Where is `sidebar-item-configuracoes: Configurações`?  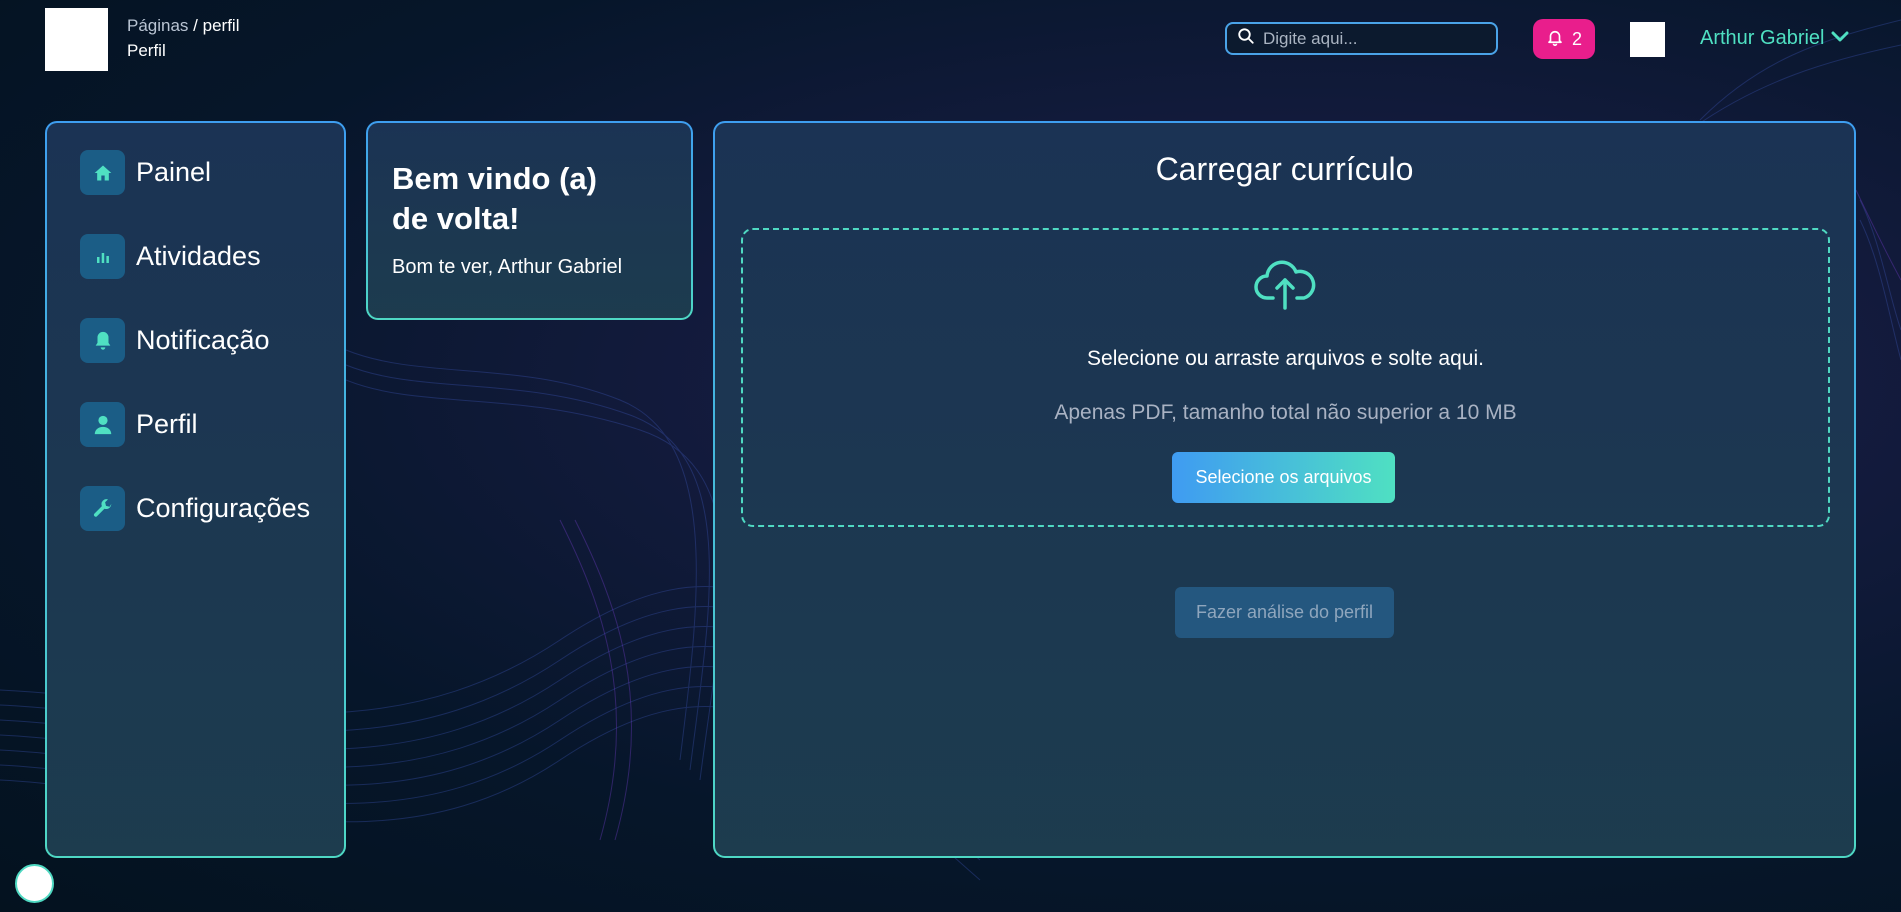 sidebar-item-configuracoes: Configurações is located at coordinates (195, 508).